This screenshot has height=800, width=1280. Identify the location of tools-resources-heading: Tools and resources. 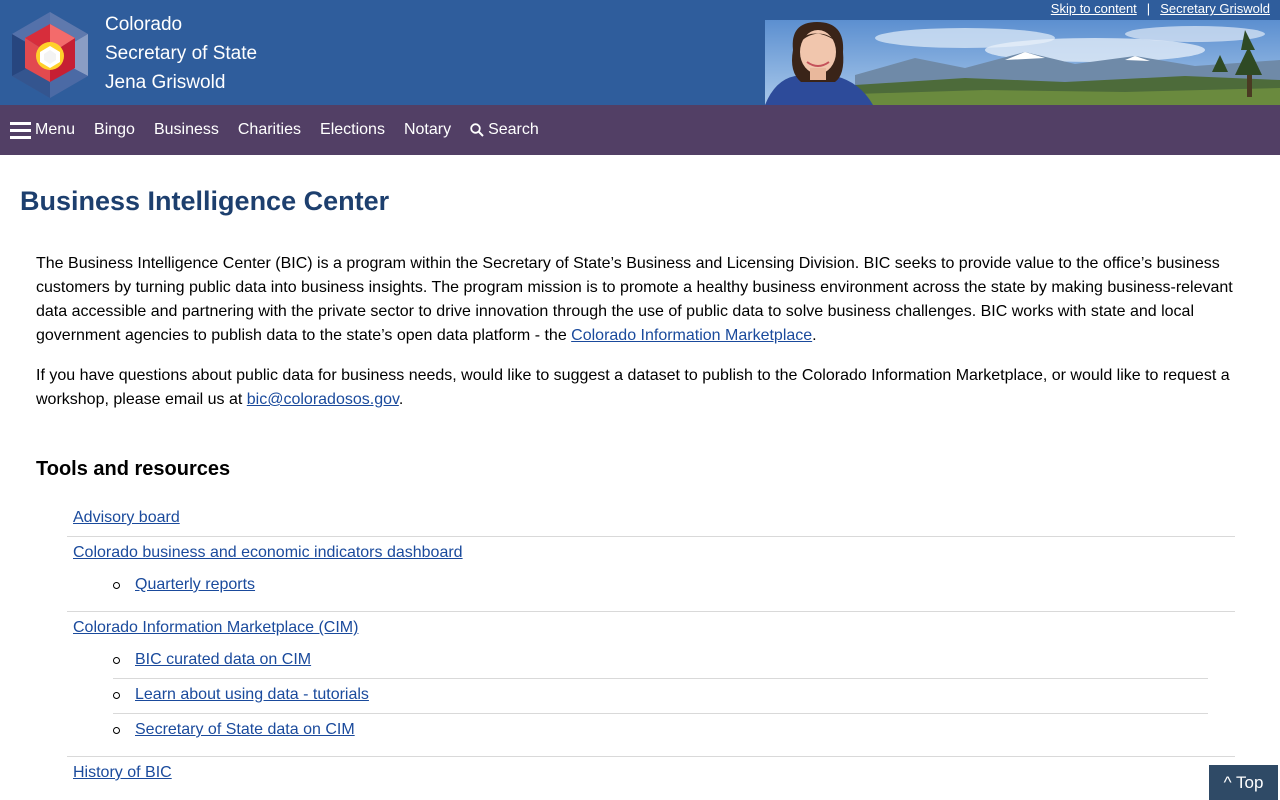
(133, 469).